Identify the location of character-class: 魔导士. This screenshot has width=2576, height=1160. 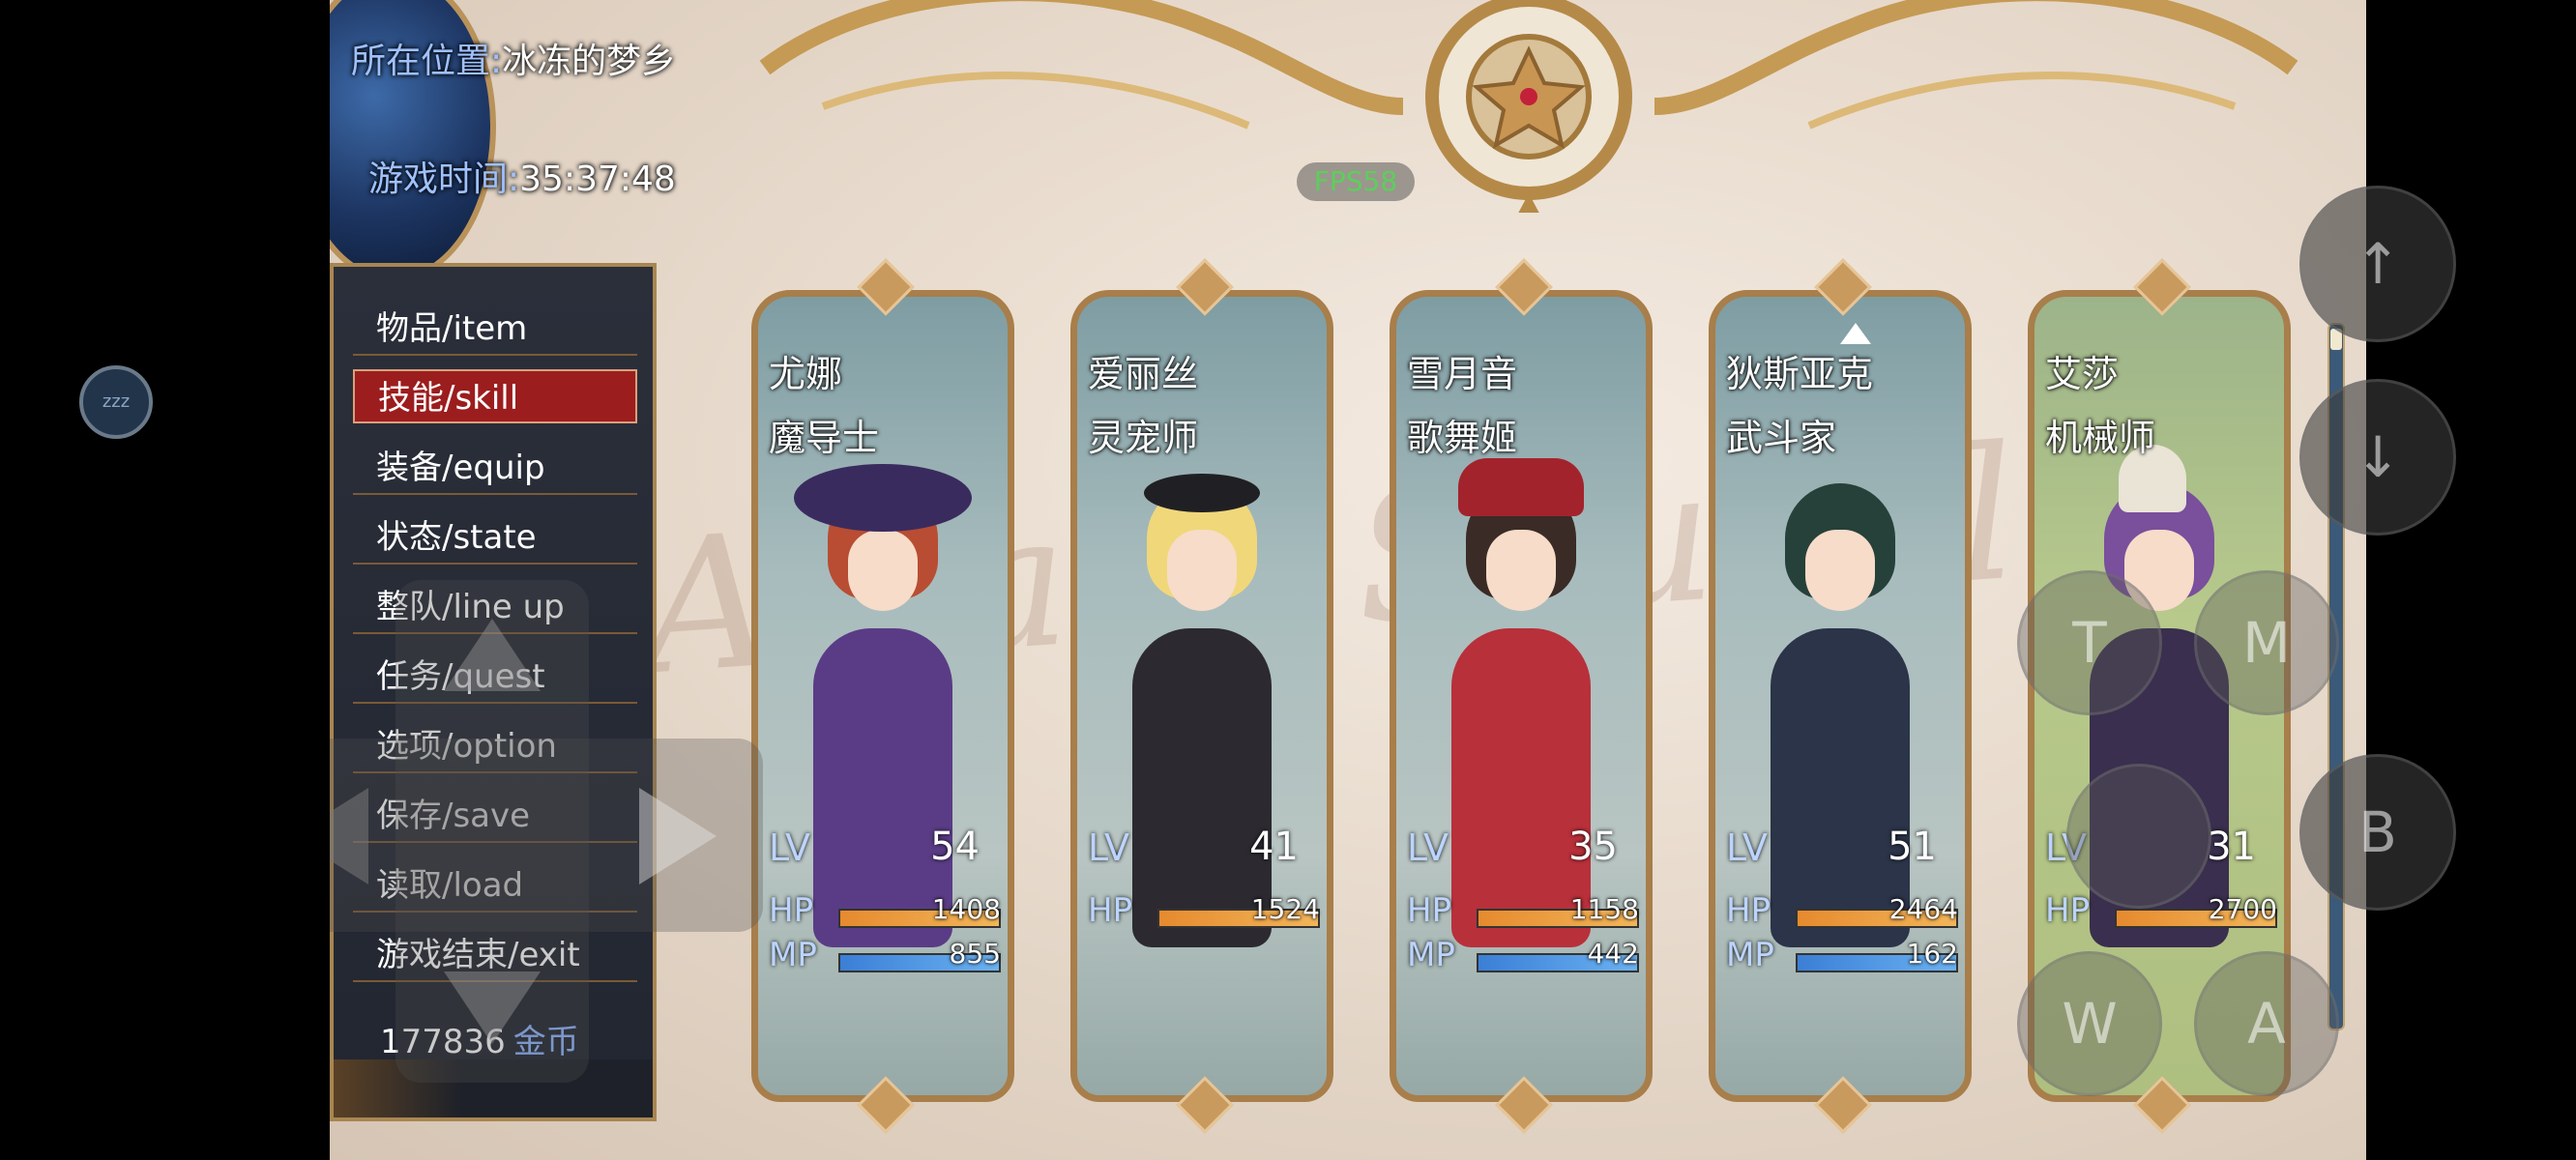
(824, 438).